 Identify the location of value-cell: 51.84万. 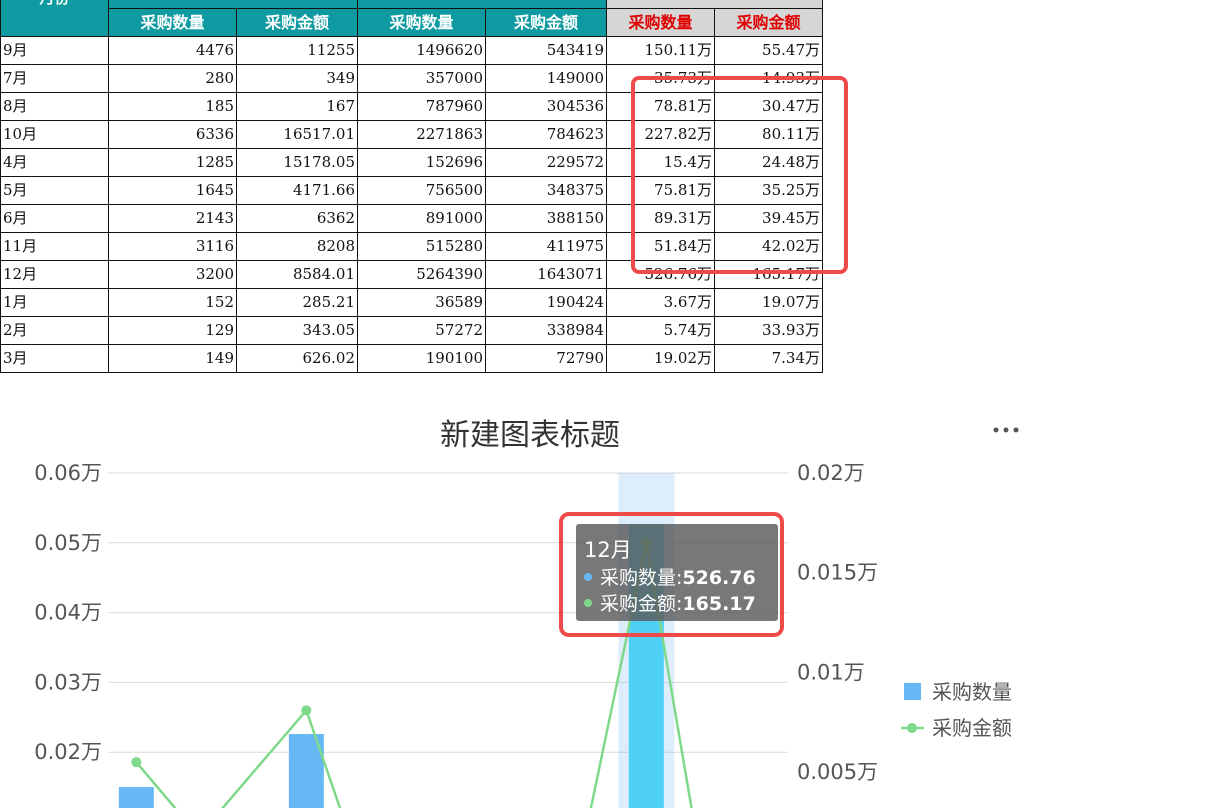
(660, 246).